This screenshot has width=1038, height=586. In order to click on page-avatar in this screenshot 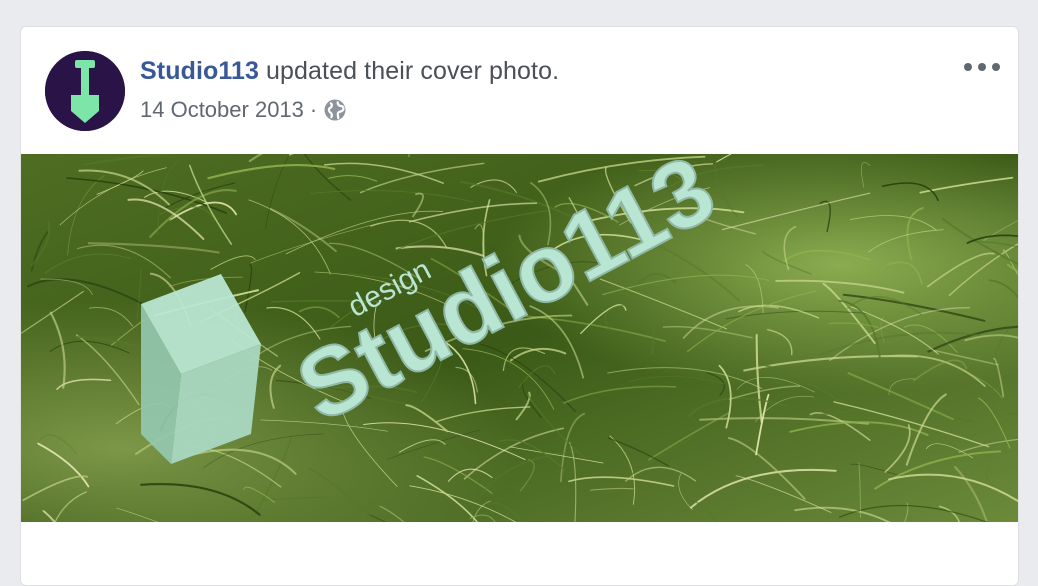, I will do `click(85, 91)`.